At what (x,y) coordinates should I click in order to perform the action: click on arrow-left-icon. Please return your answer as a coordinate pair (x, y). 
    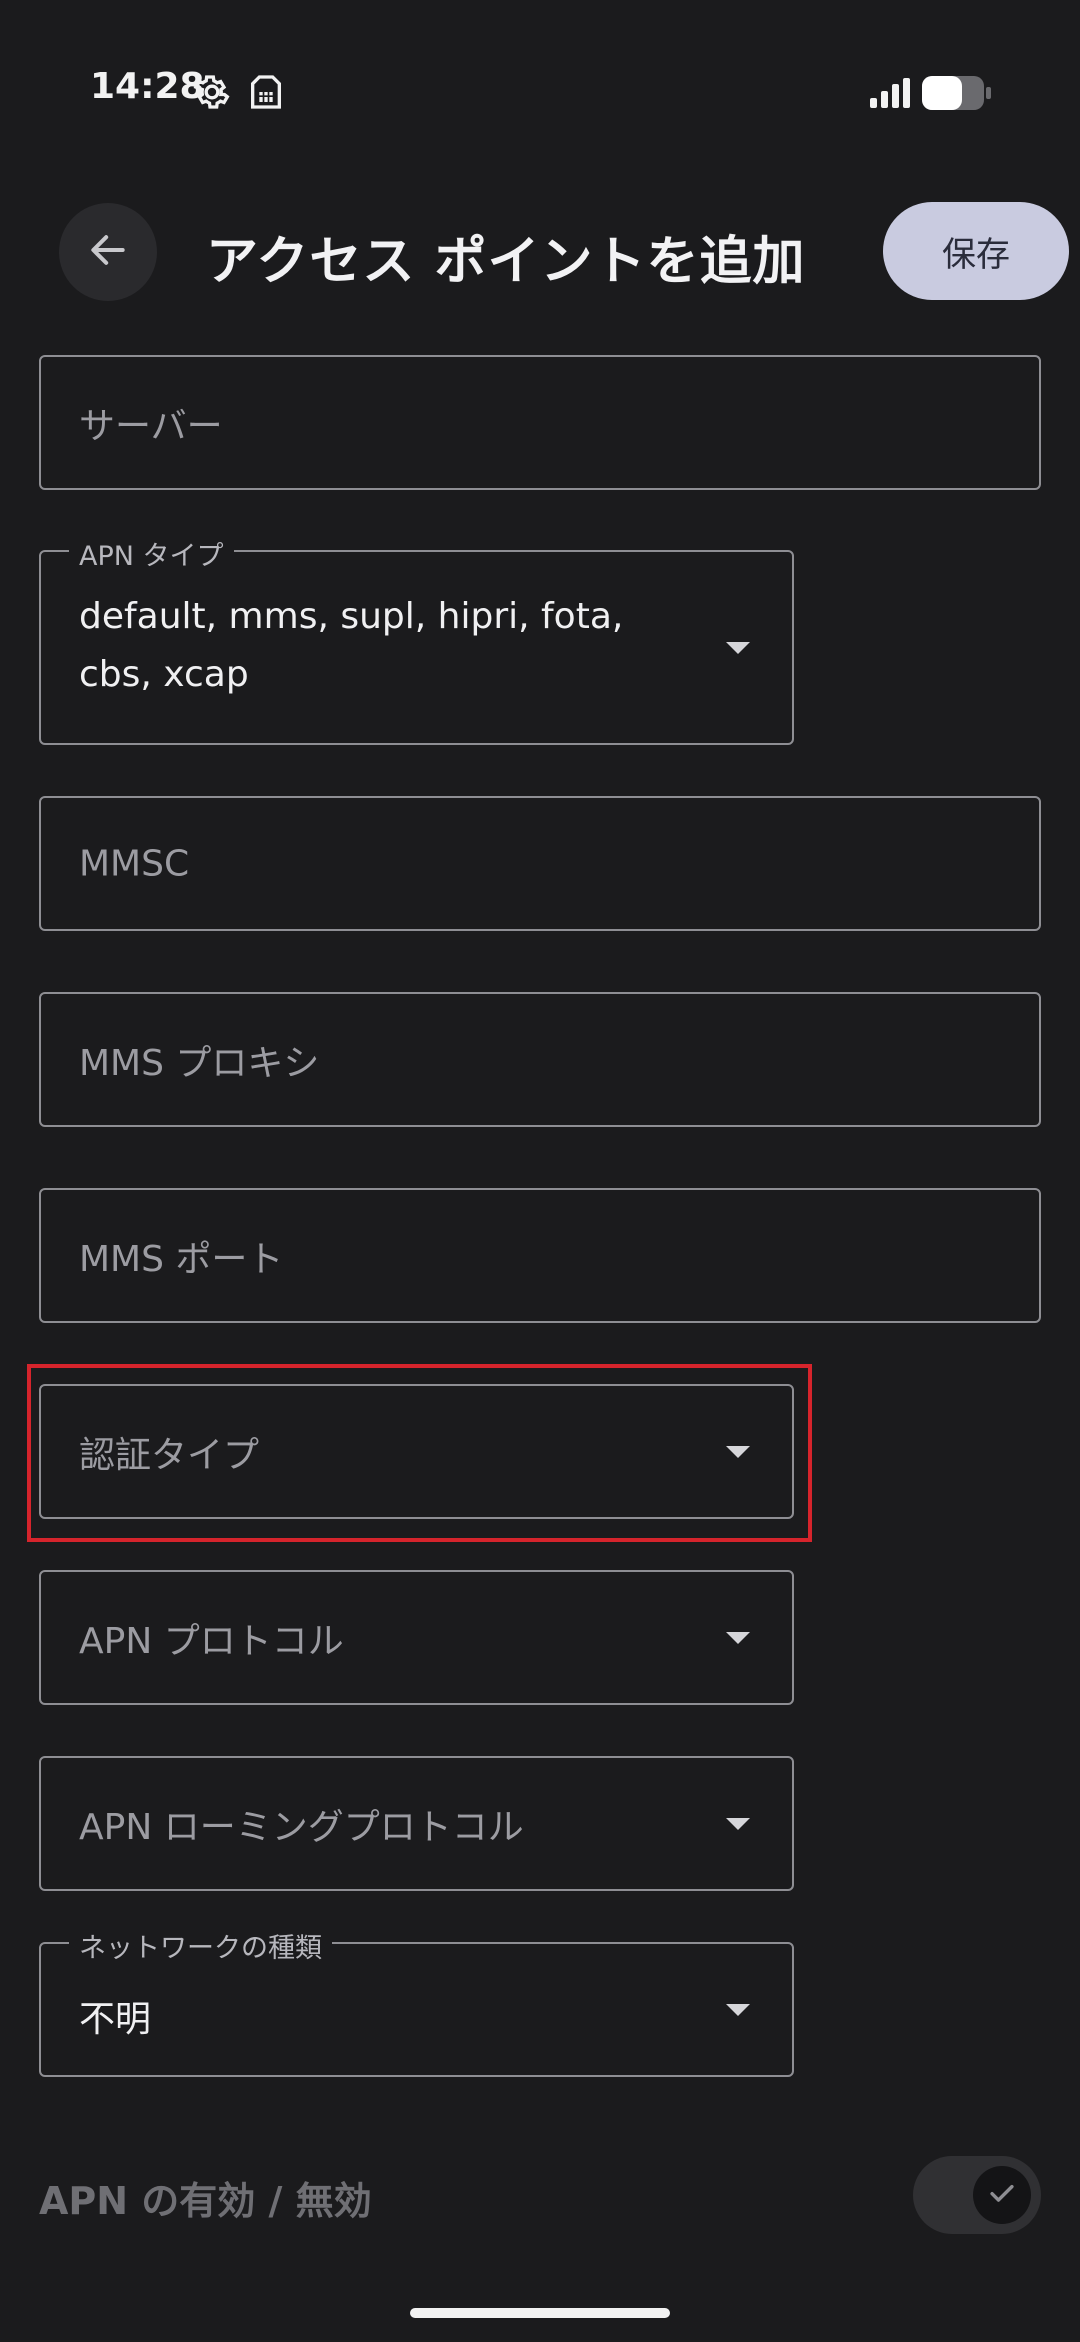
    Looking at the image, I should click on (108, 252).